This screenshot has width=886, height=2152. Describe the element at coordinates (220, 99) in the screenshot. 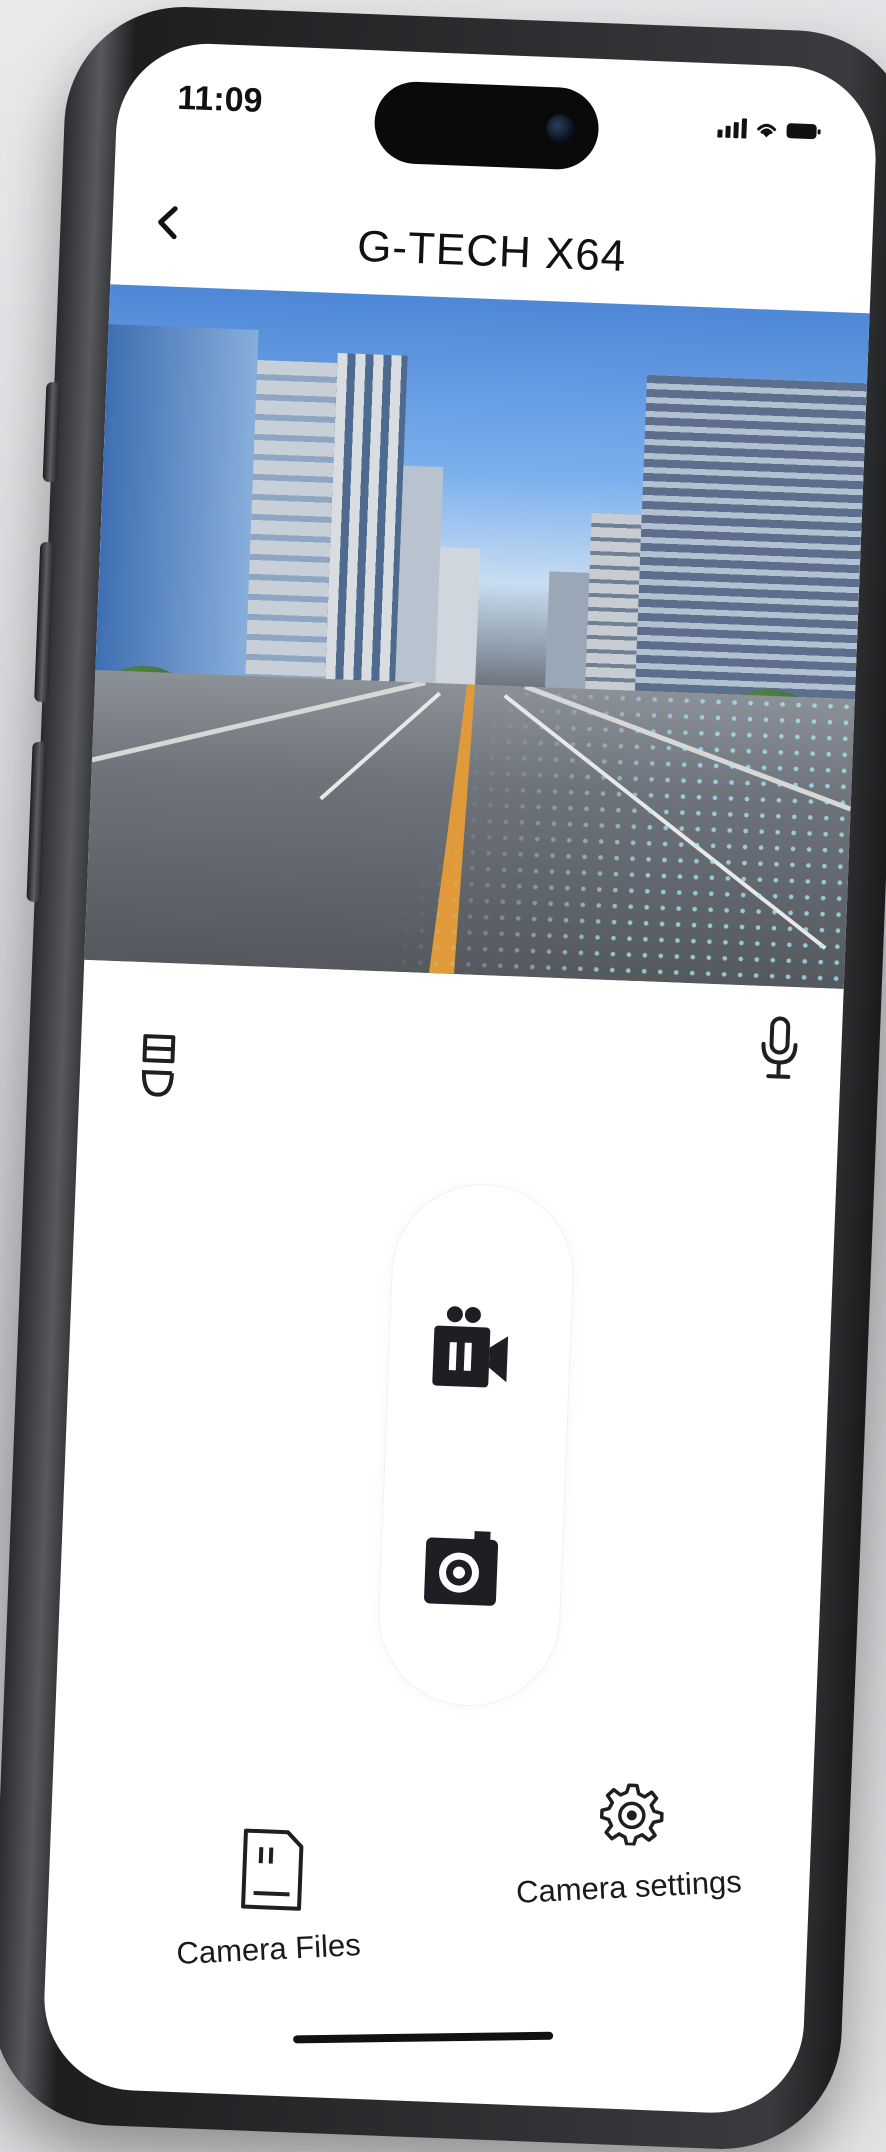

I see `status-time: 11:09` at that location.